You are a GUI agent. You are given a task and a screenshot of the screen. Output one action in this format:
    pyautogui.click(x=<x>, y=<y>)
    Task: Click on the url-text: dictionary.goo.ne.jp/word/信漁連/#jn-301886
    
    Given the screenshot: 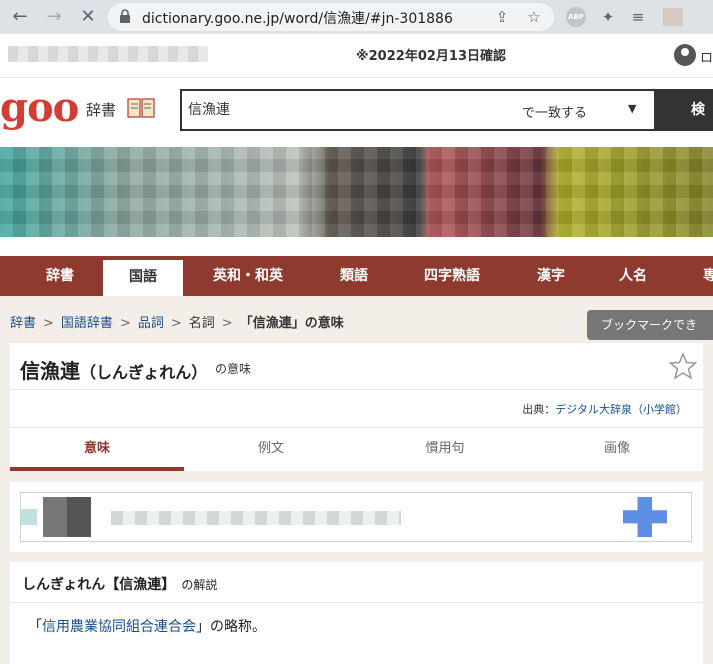 What is the action you would take?
    pyautogui.click(x=297, y=19)
    